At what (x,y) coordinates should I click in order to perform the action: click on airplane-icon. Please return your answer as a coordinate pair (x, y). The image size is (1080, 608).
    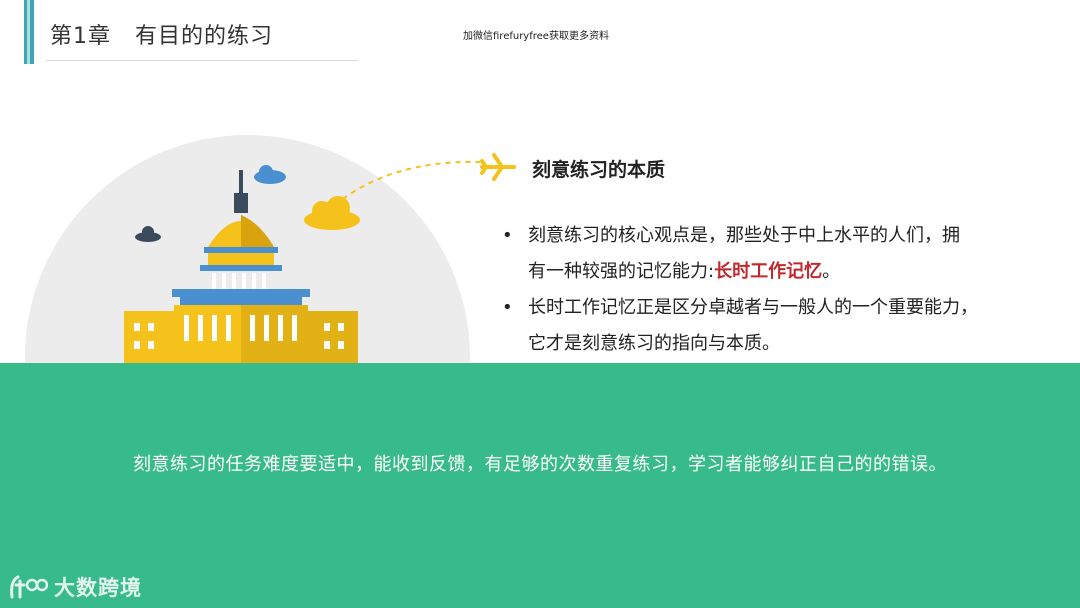
    Looking at the image, I should click on (498, 167).